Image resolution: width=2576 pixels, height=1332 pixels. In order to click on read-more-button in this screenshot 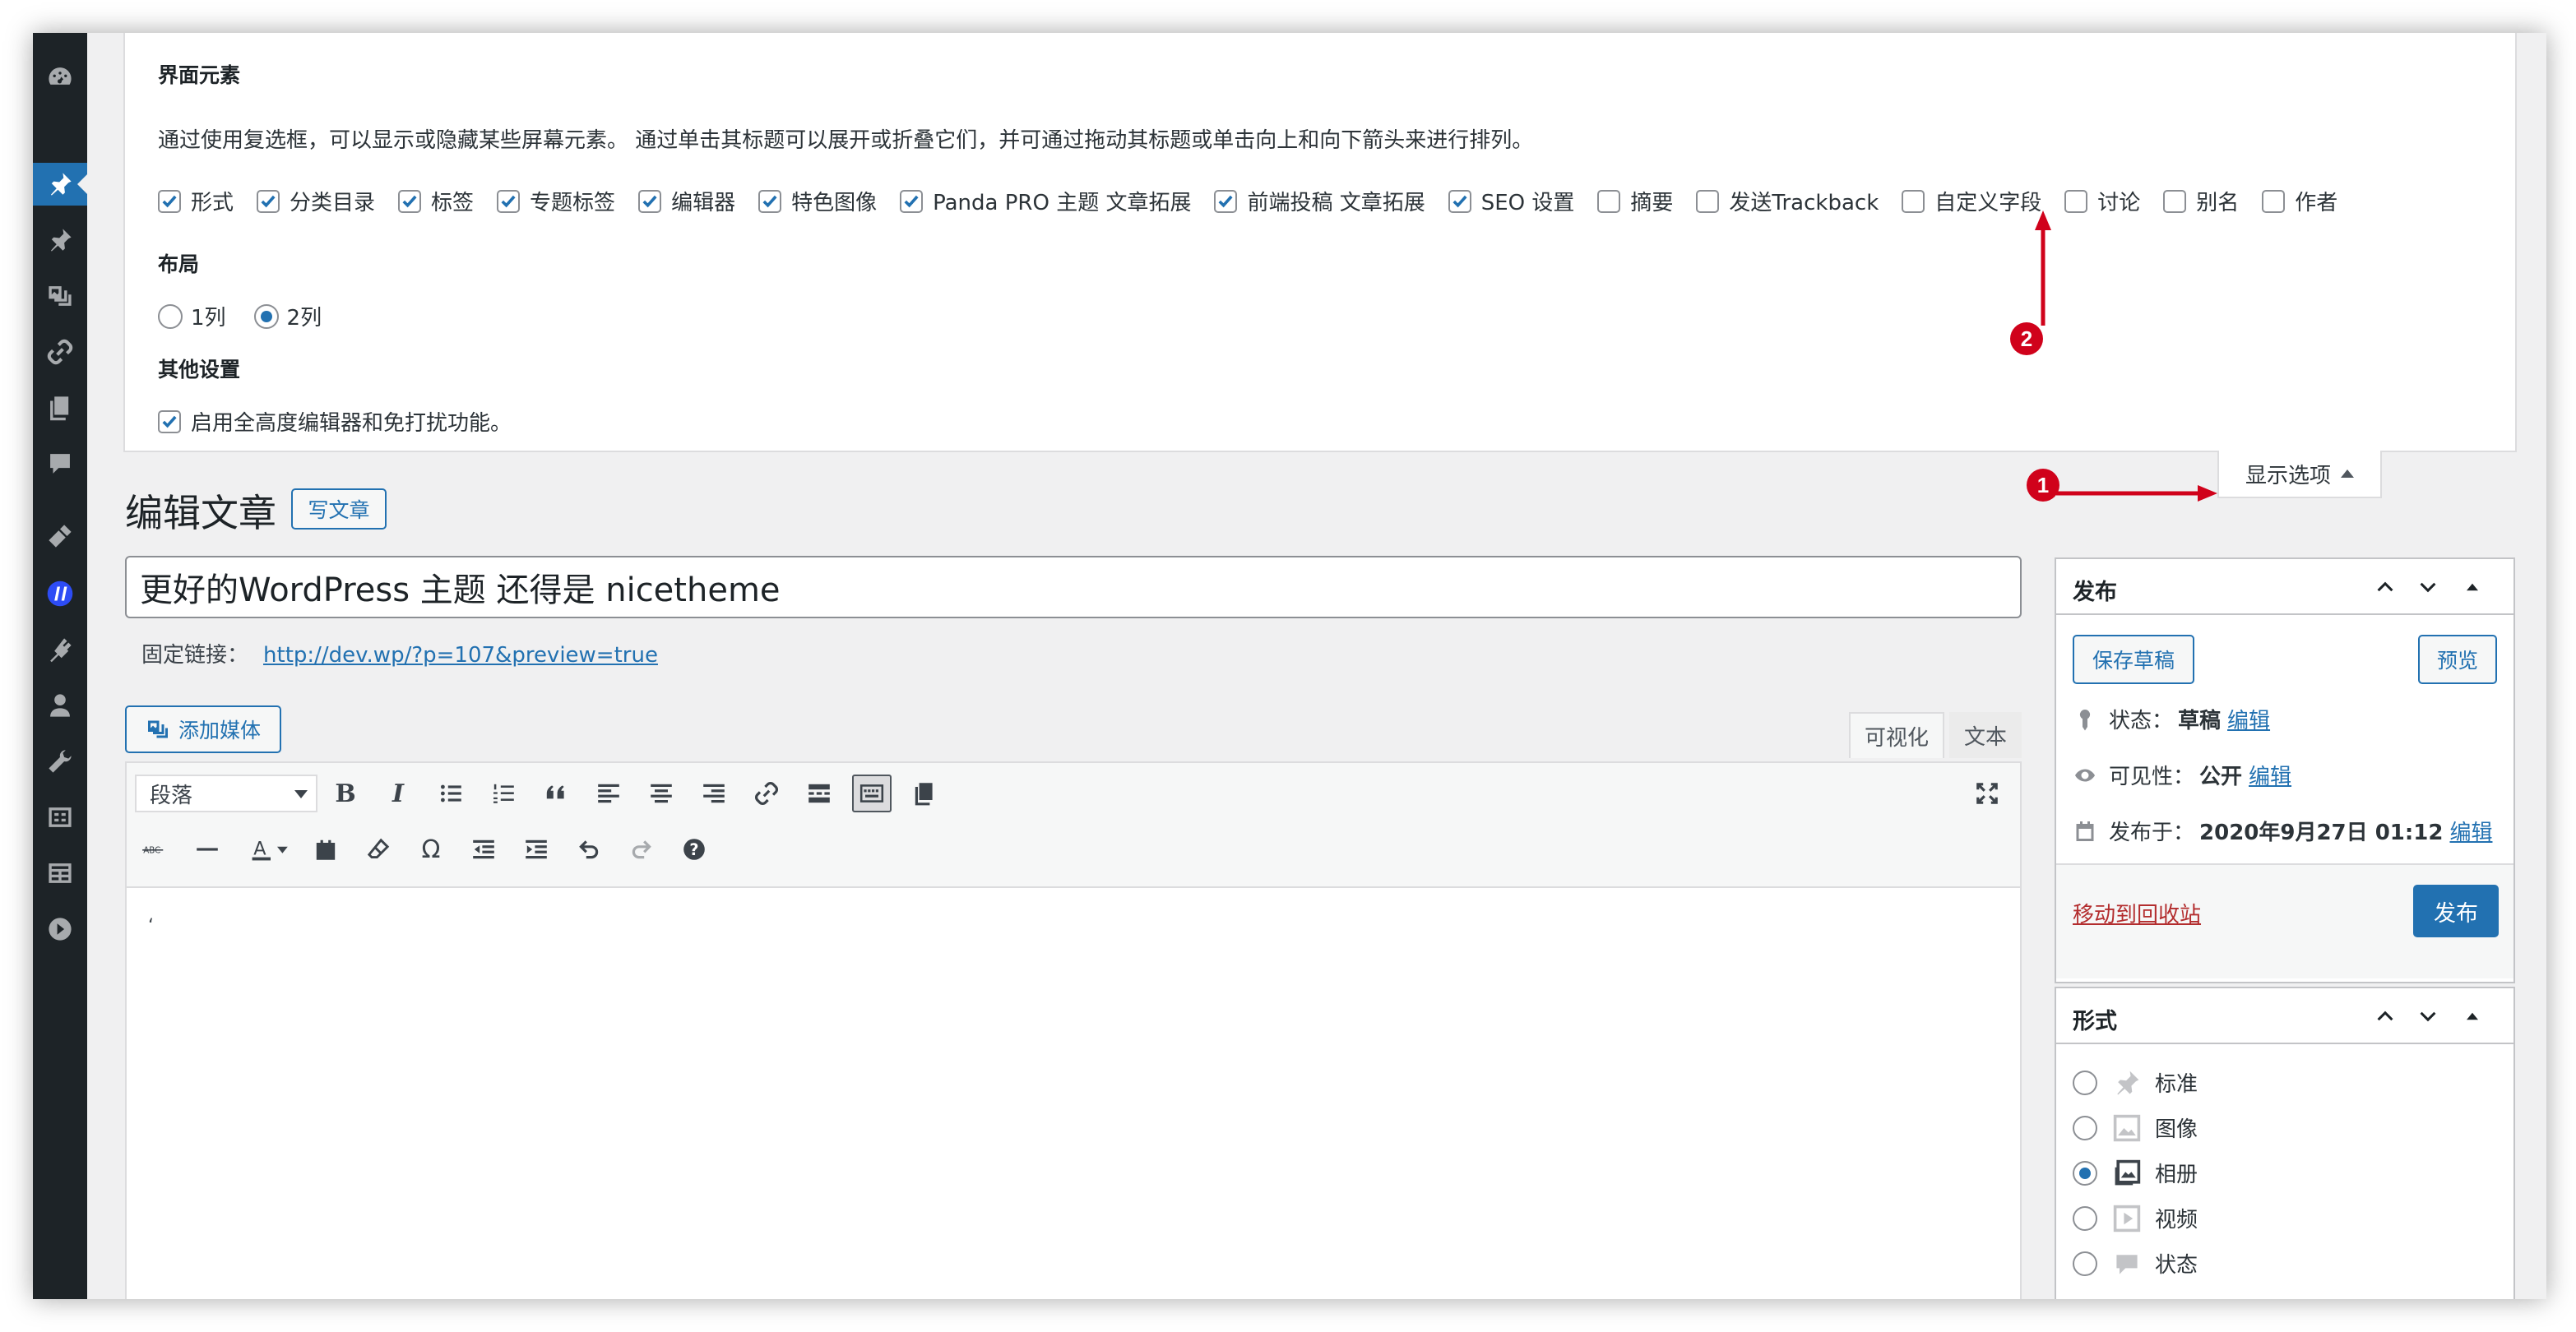, I will do `click(819, 793)`.